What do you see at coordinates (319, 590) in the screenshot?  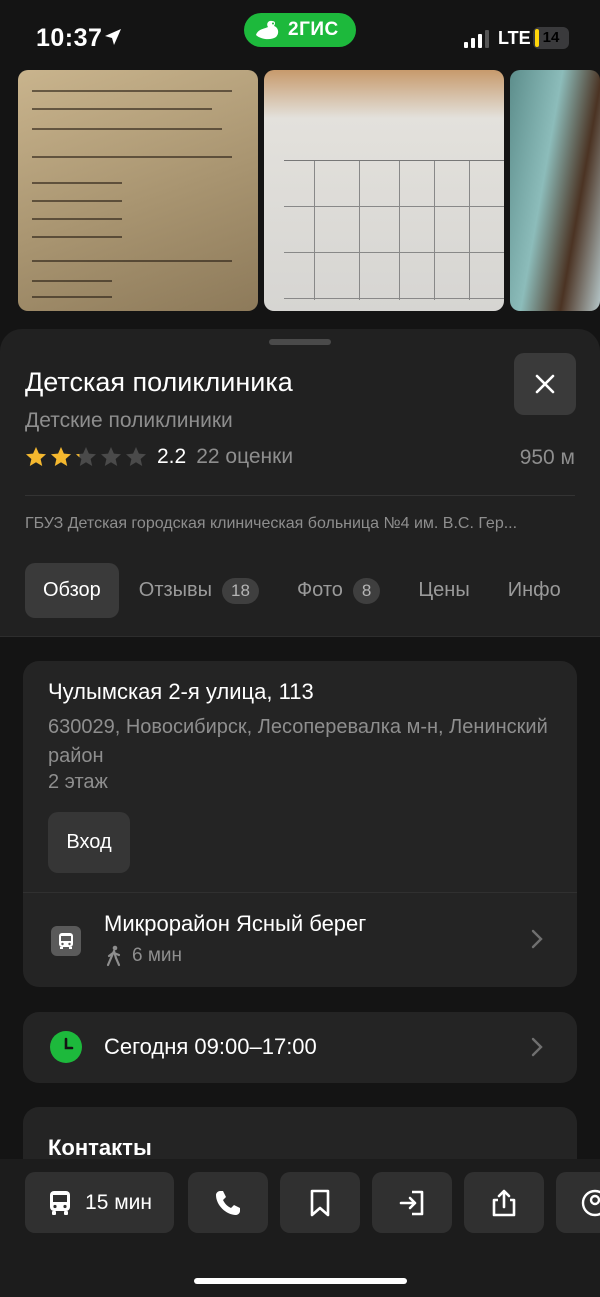 I see `tab-label: Фото` at bounding box center [319, 590].